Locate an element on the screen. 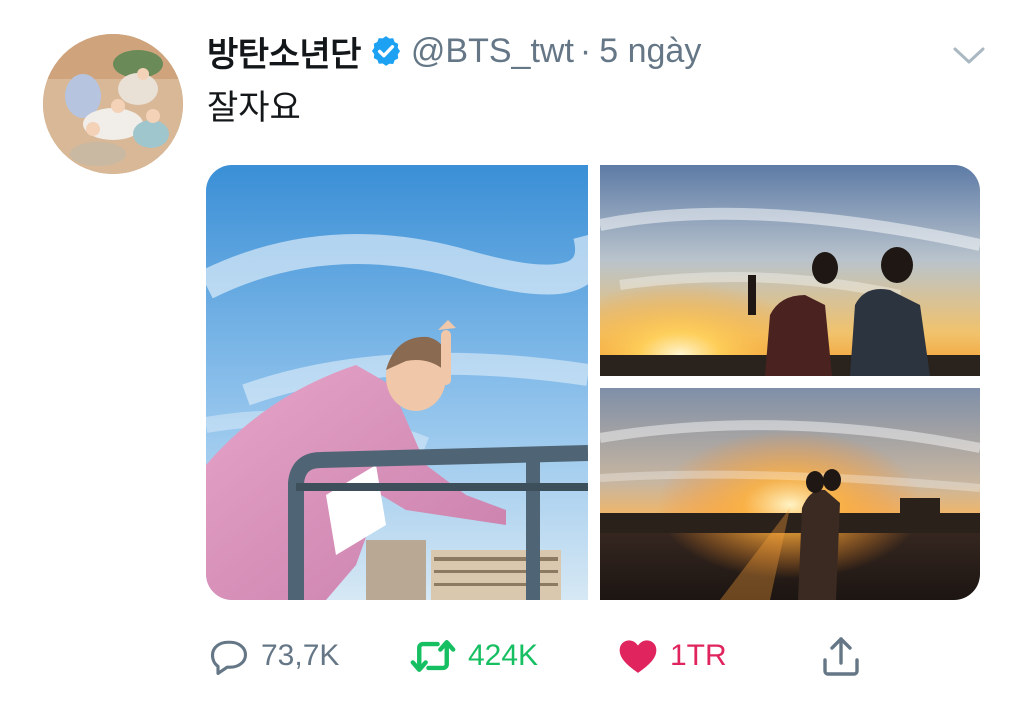 This screenshot has height=704, width=1024. tweet-actions: 73,7K 424K 1TR is located at coordinates (512, 656).